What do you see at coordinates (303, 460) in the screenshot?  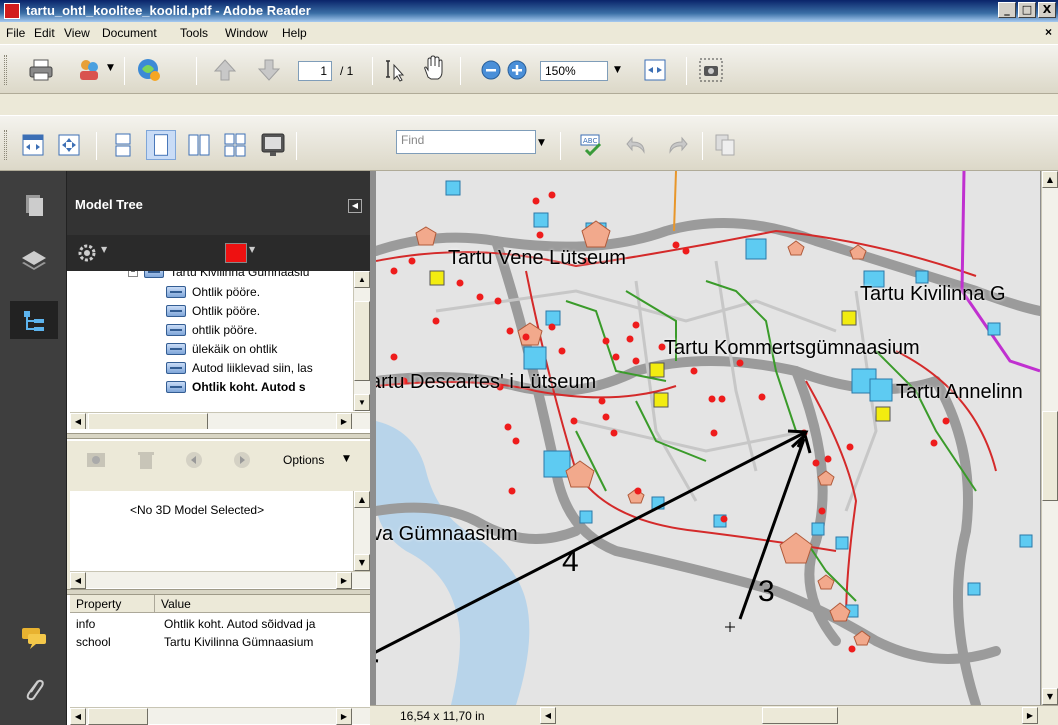 I see `options-menu: Options` at bounding box center [303, 460].